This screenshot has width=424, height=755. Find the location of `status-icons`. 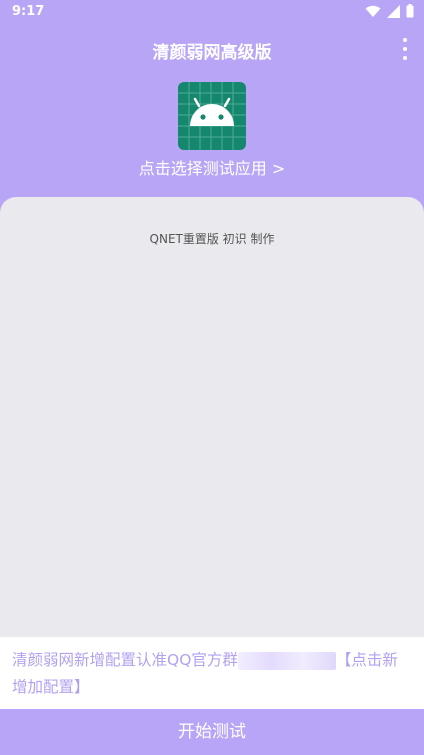

status-icons is located at coordinates (389, 11).